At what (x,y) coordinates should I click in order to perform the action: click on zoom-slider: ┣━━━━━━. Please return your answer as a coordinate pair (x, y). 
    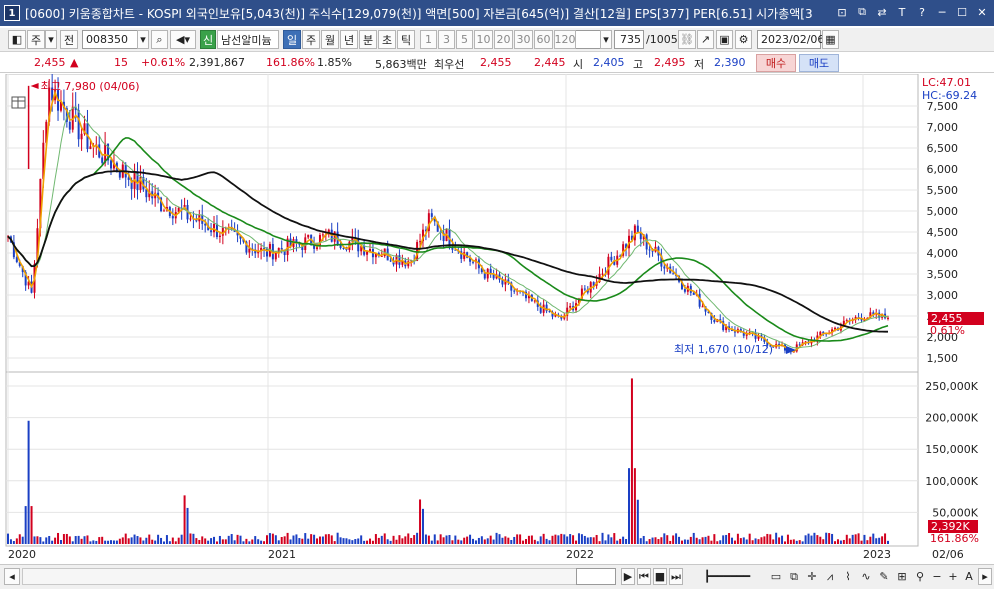
    Looking at the image, I should click on (727, 576).